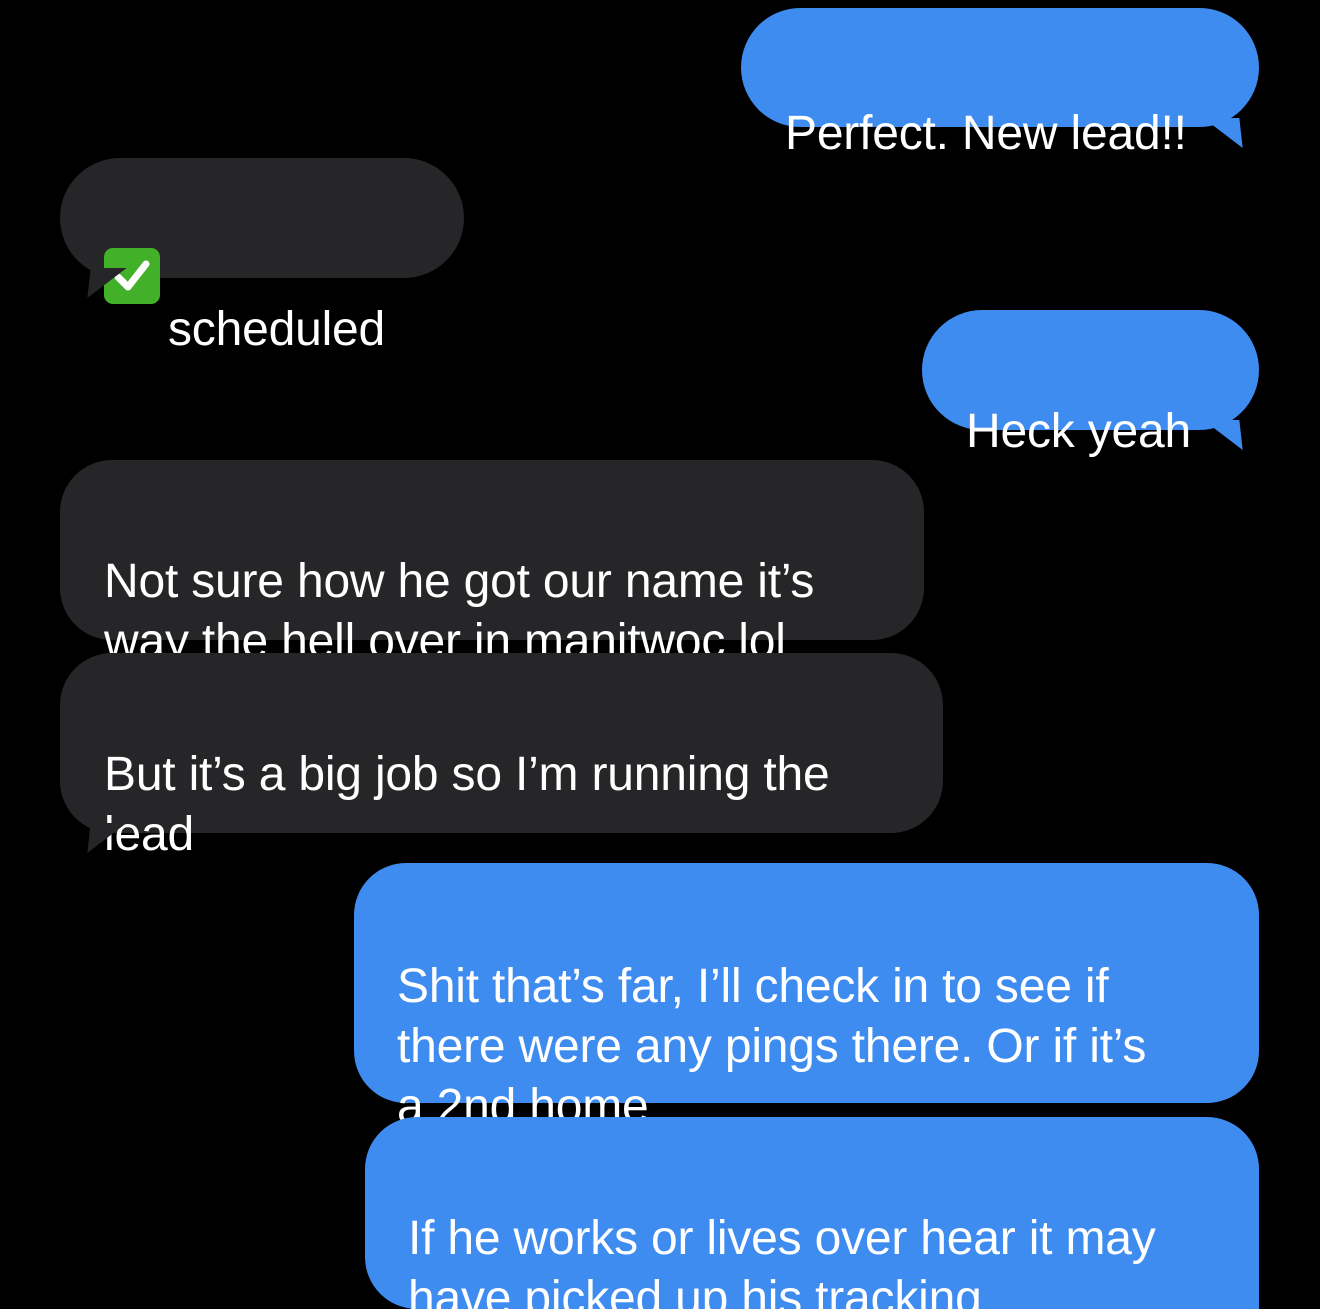  Describe the element at coordinates (277, 329) in the screenshot. I see `message-text: scheduled` at that location.